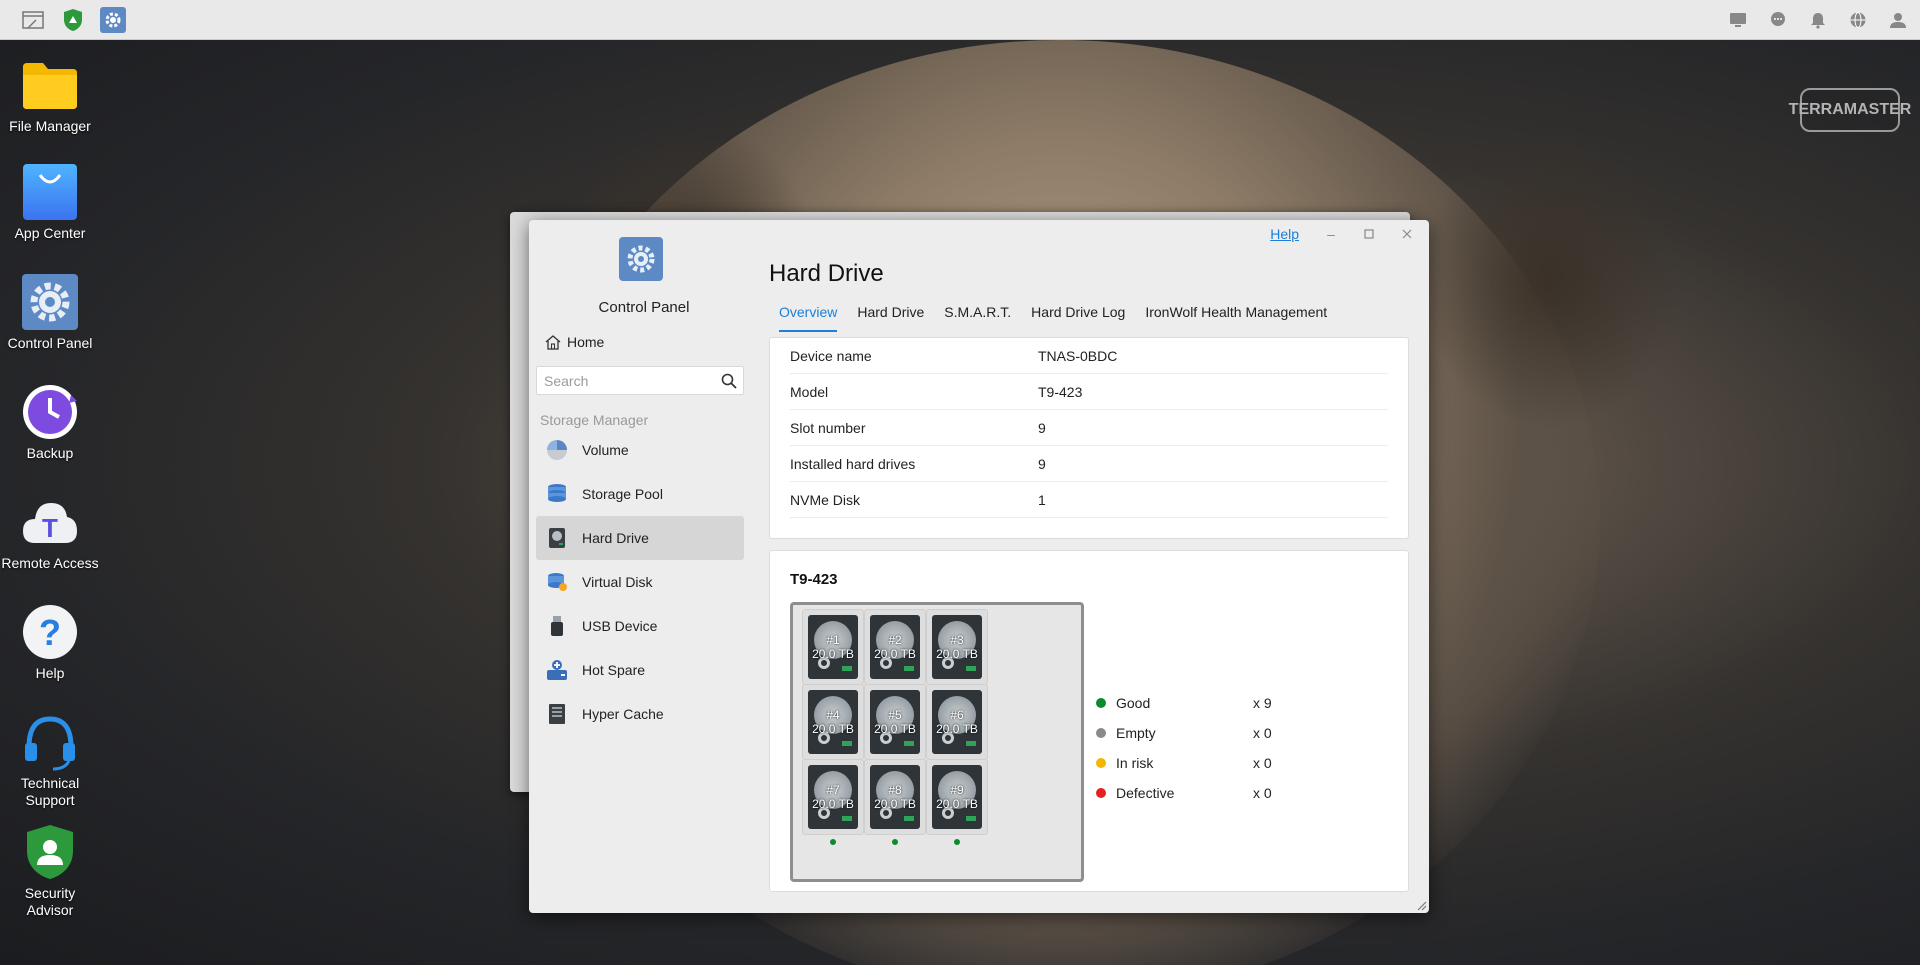  Describe the element at coordinates (50, 871) in the screenshot. I see `desktop-security-advisor: Security Advisor` at that location.